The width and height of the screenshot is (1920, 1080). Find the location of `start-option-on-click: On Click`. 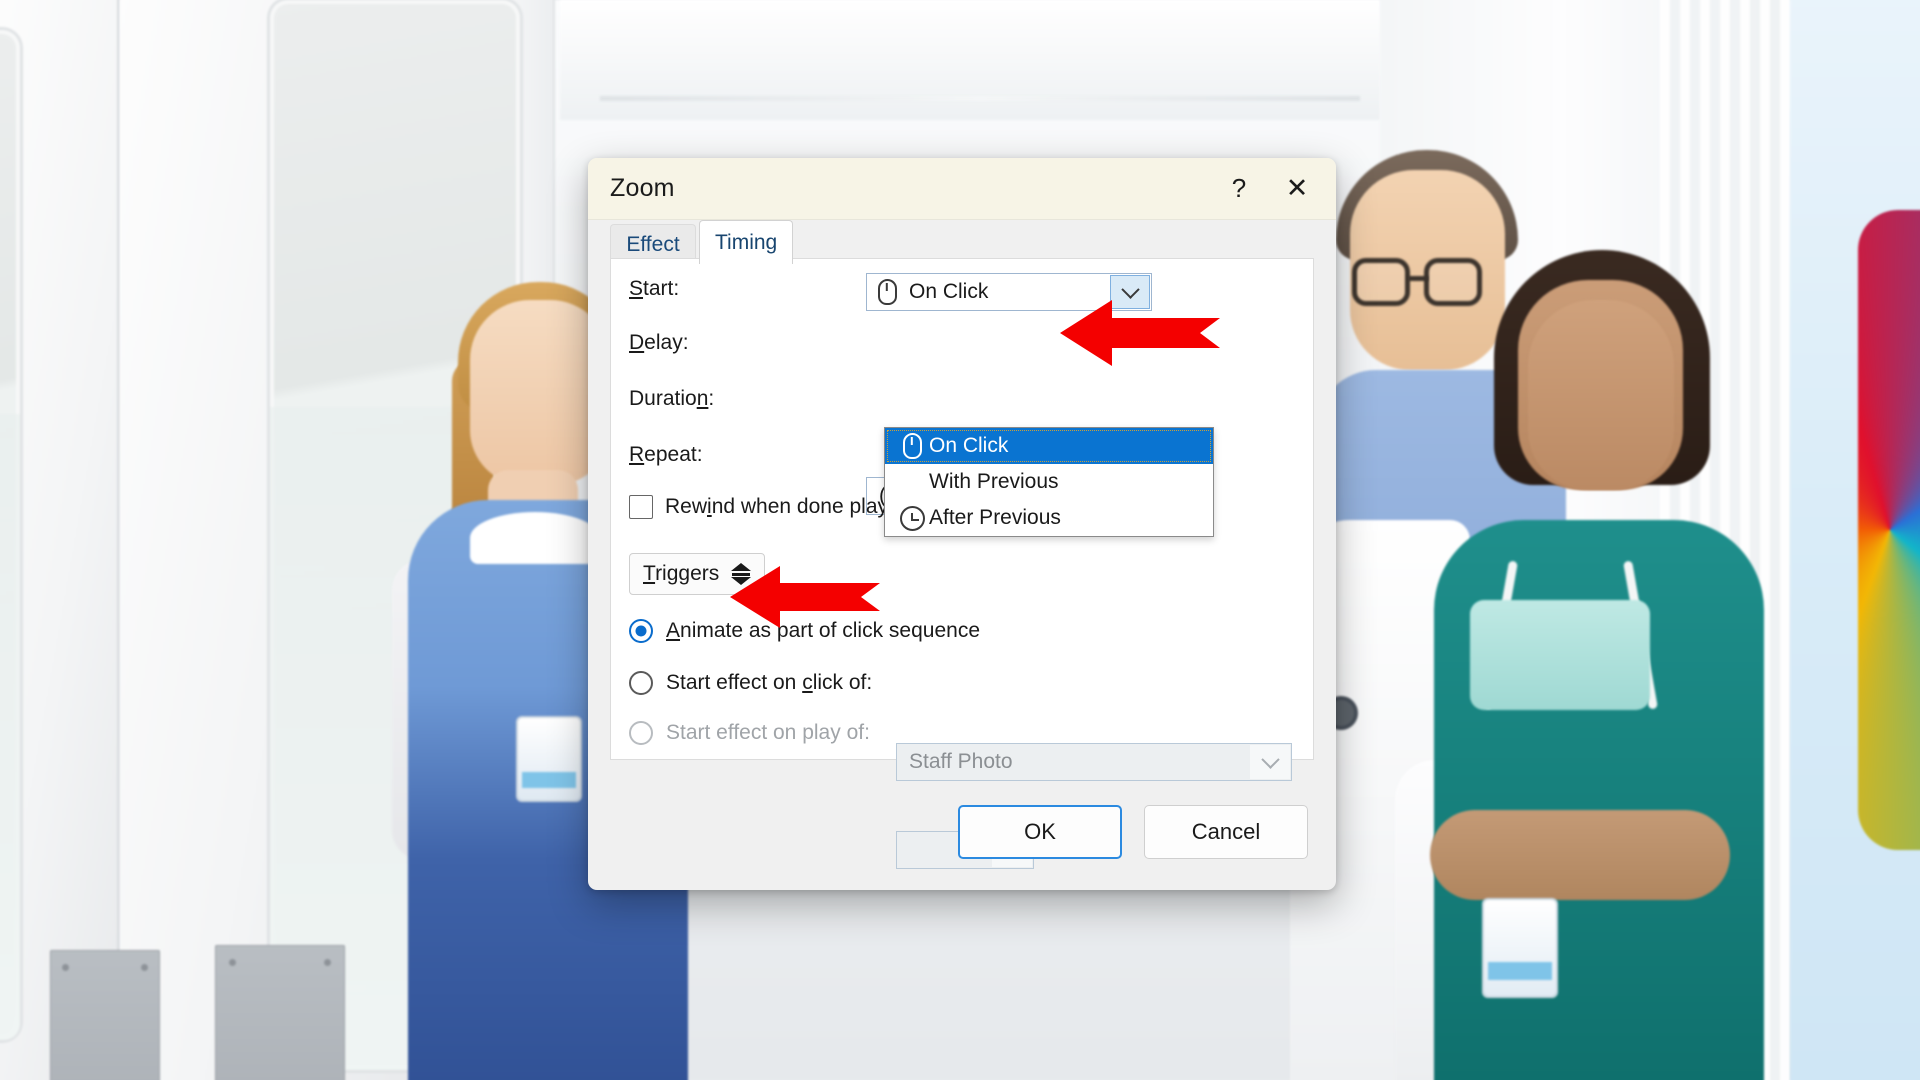

start-option-on-click: On Click is located at coordinates (1049, 446).